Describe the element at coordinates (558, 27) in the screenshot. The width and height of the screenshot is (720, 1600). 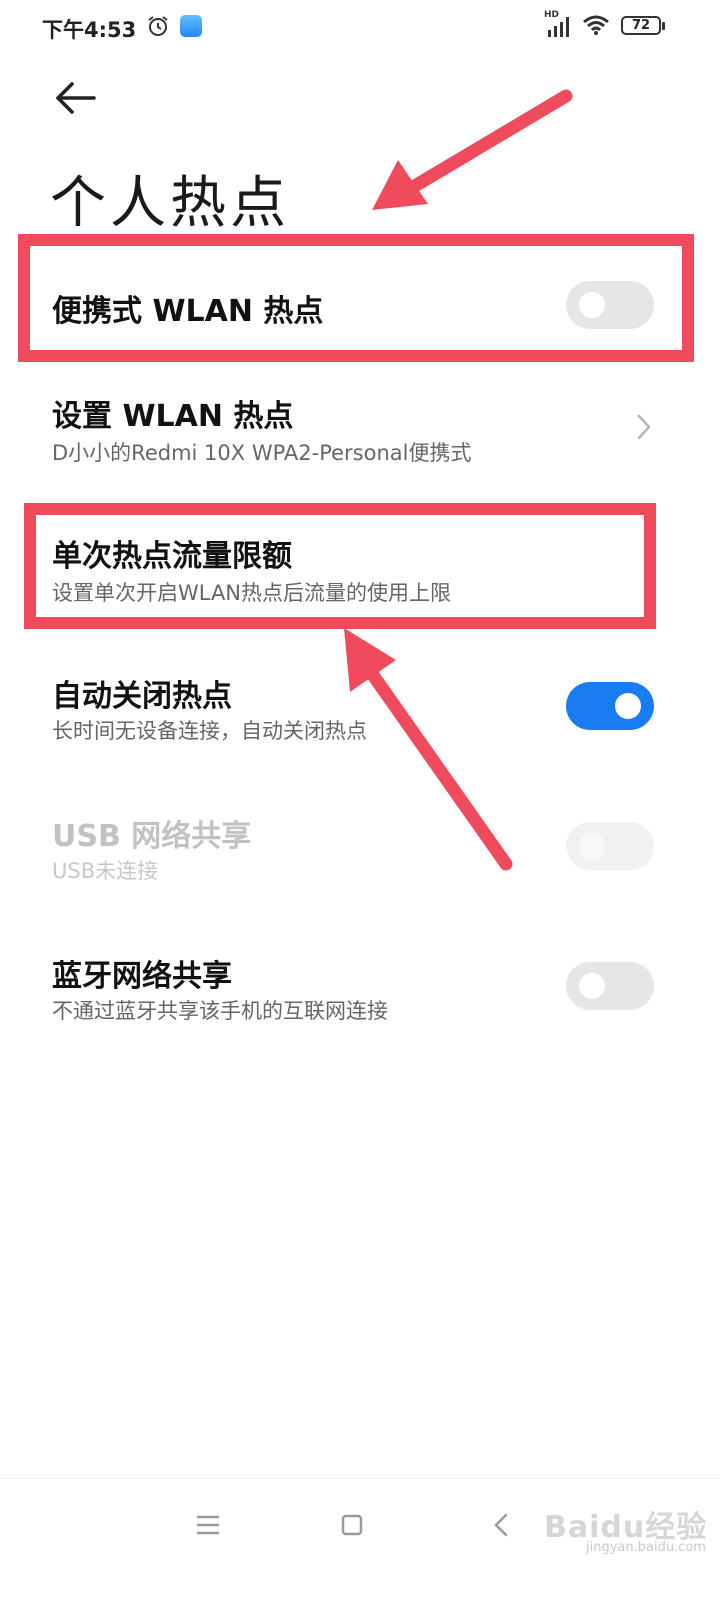
I see `signal-icon` at that location.